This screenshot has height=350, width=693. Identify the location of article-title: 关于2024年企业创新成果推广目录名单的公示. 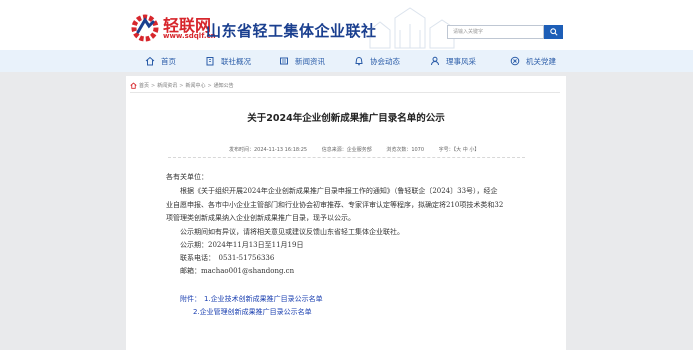
(346, 118).